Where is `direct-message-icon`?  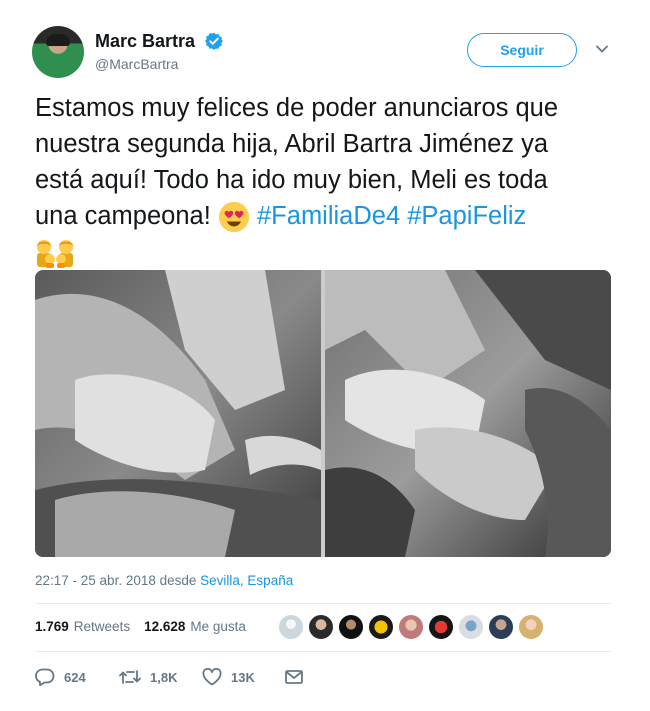
direct-message-icon is located at coordinates (294, 677).